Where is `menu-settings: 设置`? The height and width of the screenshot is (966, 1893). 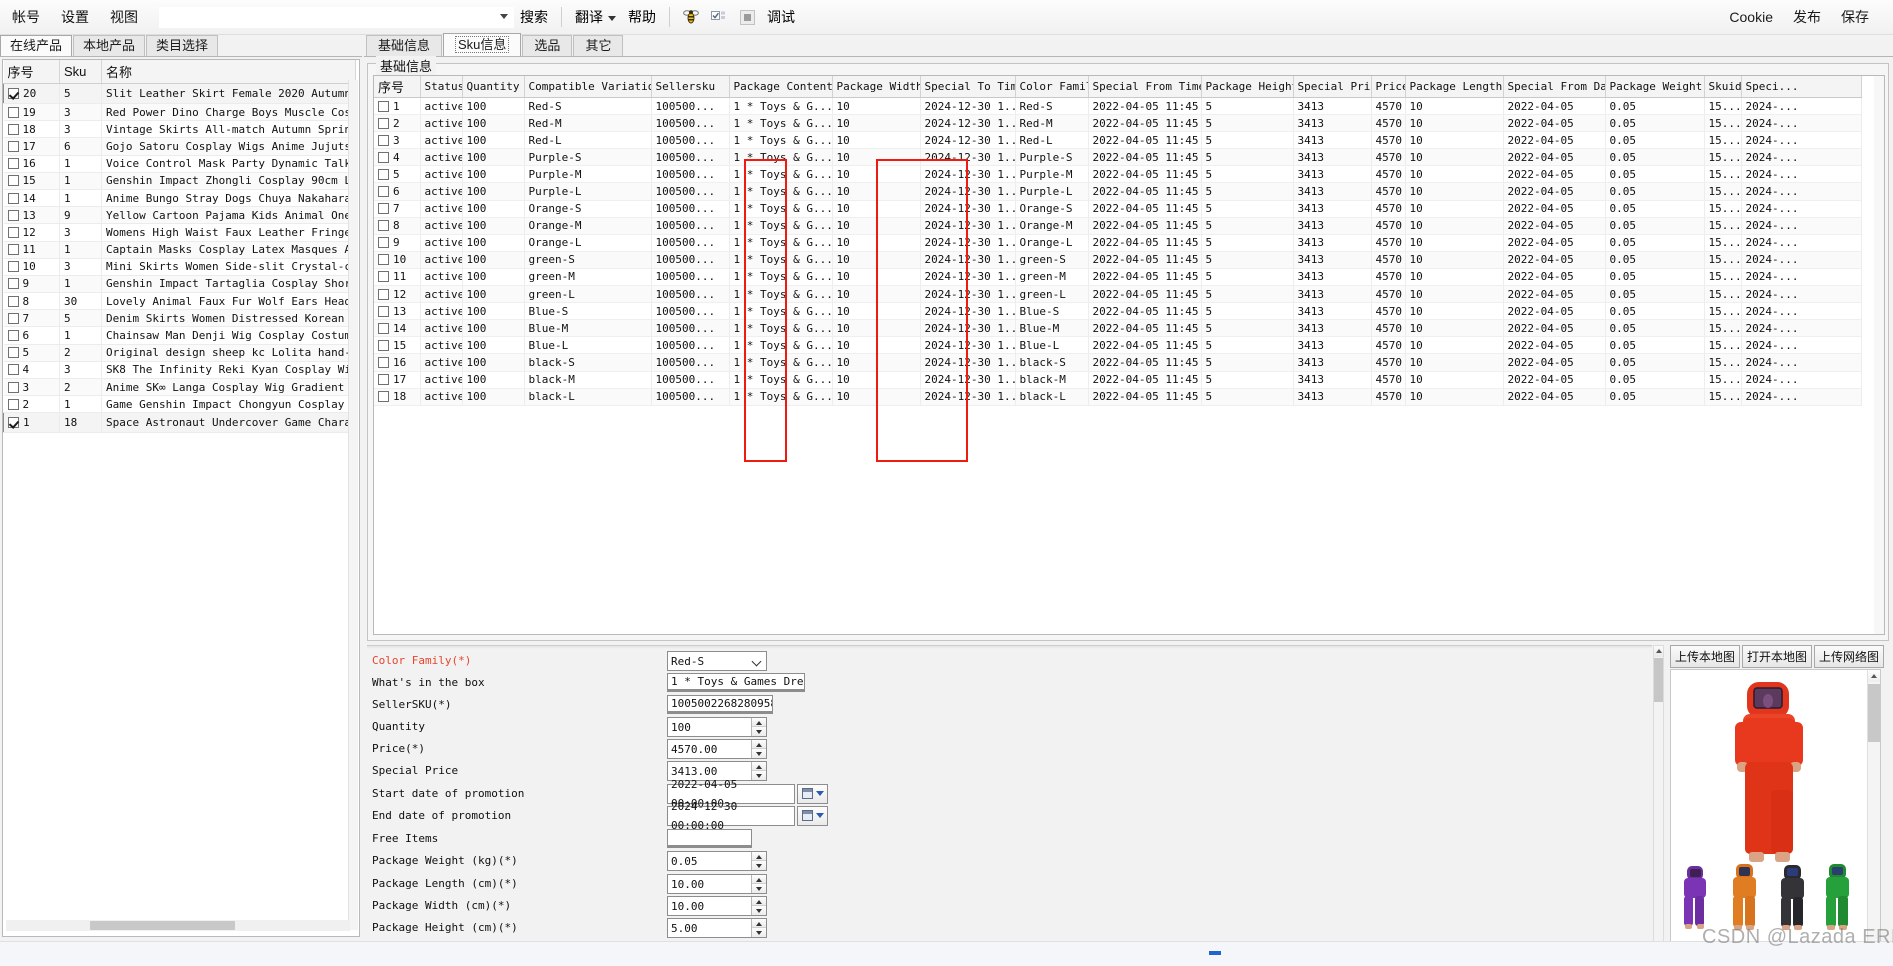 menu-settings: 设置 is located at coordinates (75, 17).